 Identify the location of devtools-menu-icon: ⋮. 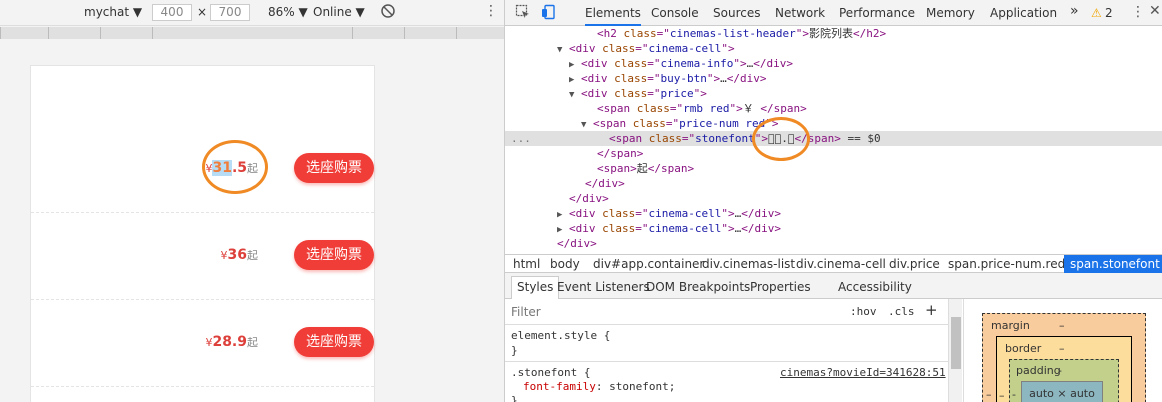
(1138, 12).